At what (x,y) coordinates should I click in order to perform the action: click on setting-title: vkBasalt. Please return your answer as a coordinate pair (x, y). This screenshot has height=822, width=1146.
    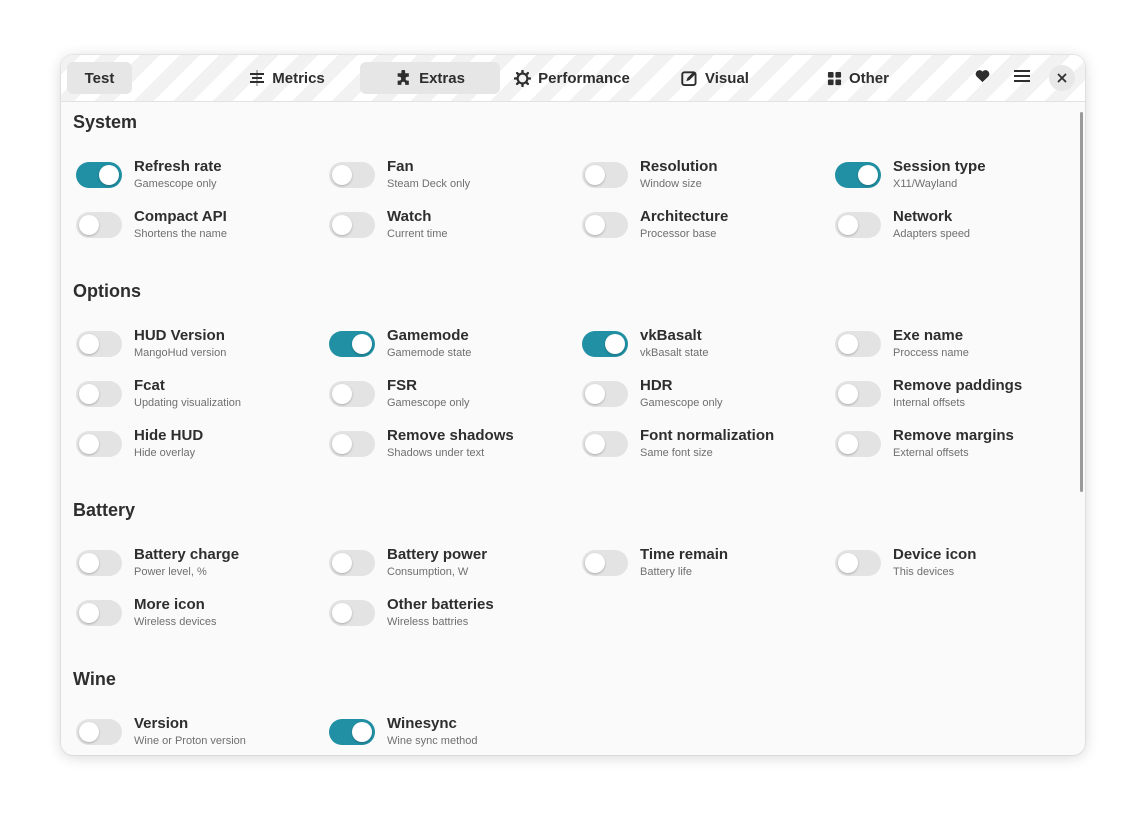
    Looking at the image, I should click on (671, 335).